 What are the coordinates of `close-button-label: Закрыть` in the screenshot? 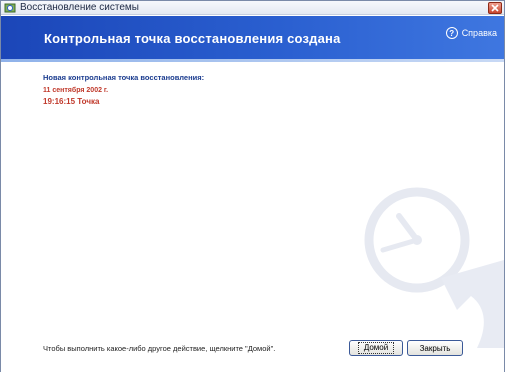 It's located at (435, 348).